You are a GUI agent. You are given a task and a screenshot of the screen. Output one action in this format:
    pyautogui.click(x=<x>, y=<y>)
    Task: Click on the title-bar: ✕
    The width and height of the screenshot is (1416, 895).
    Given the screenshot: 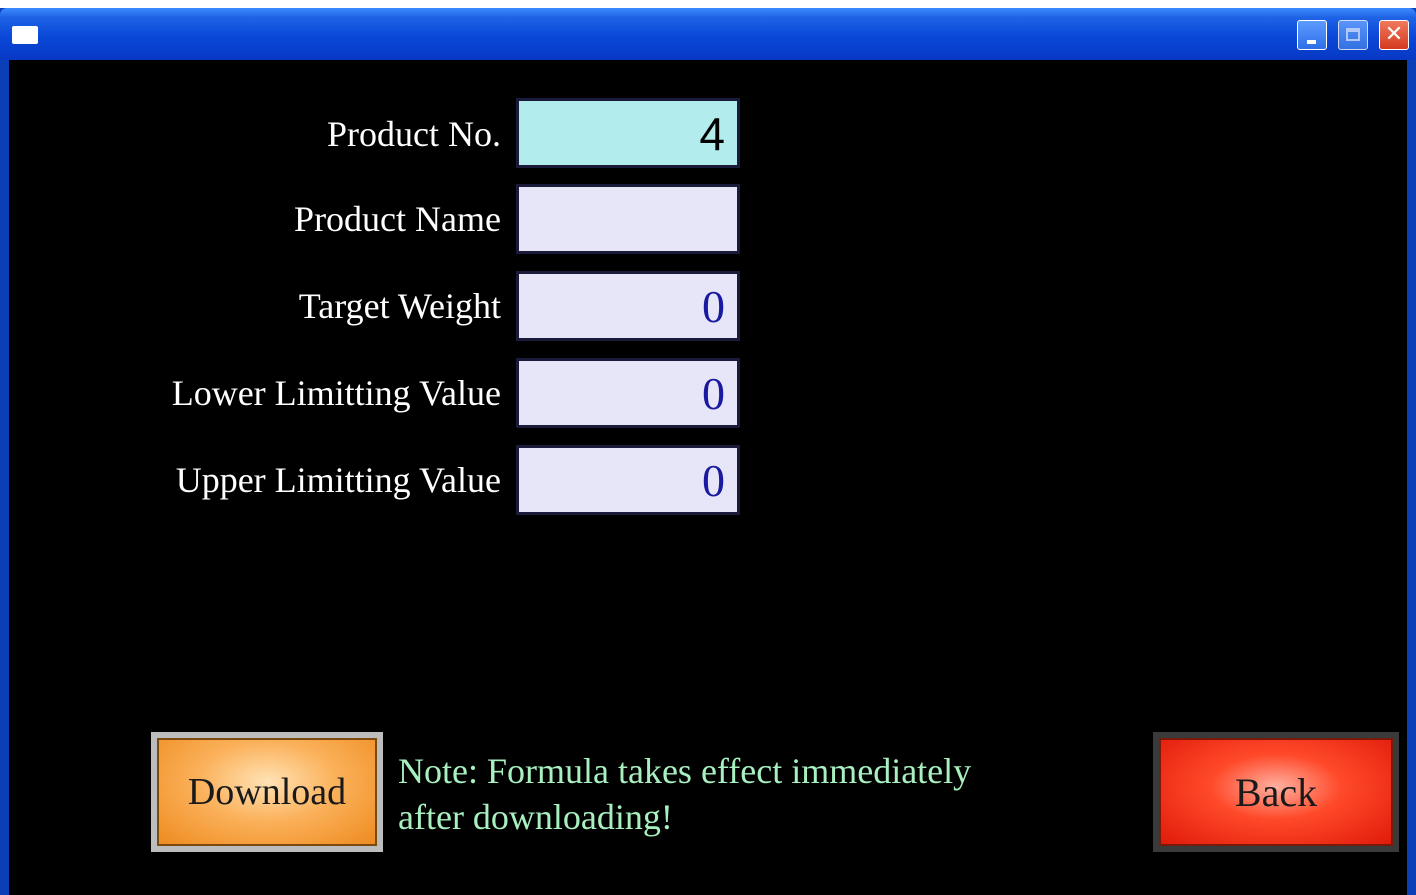 What is the action you would take?
    pyautogui.click(x=708, y=34)
    